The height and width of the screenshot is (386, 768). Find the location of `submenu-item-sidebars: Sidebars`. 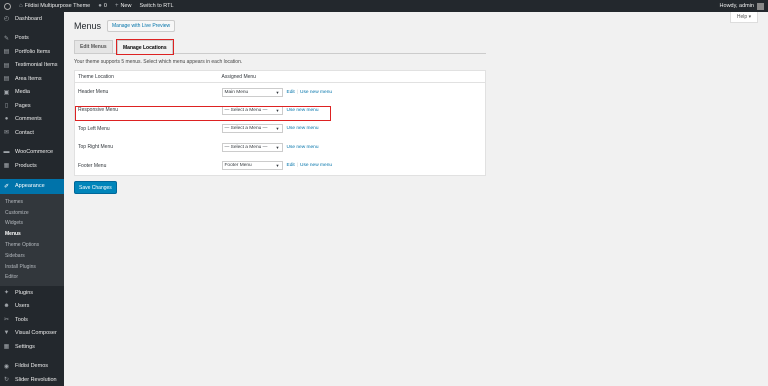

submenu-item-sidebars: Sidebars is located at coordinates (32, 255).